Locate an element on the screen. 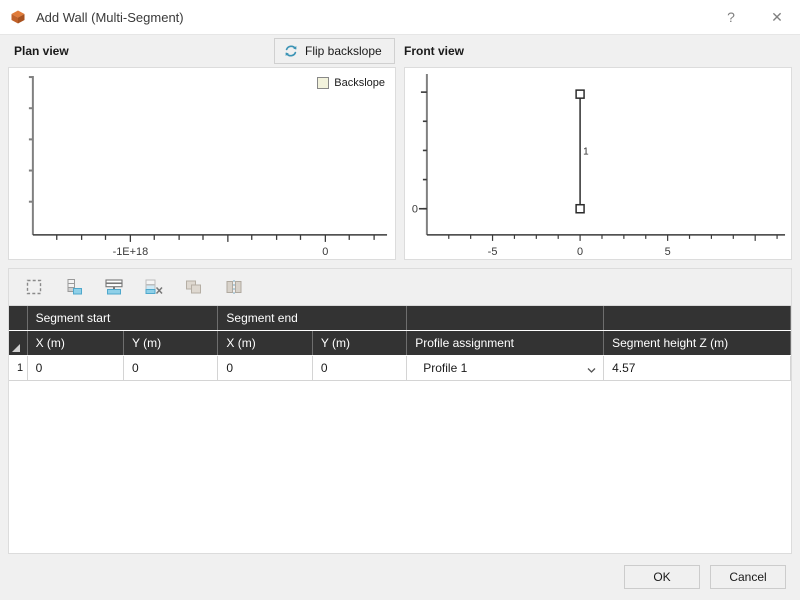 This screenshot has height=600, width=800. cell-start-x: 0 is located at coordinates (76, 368).